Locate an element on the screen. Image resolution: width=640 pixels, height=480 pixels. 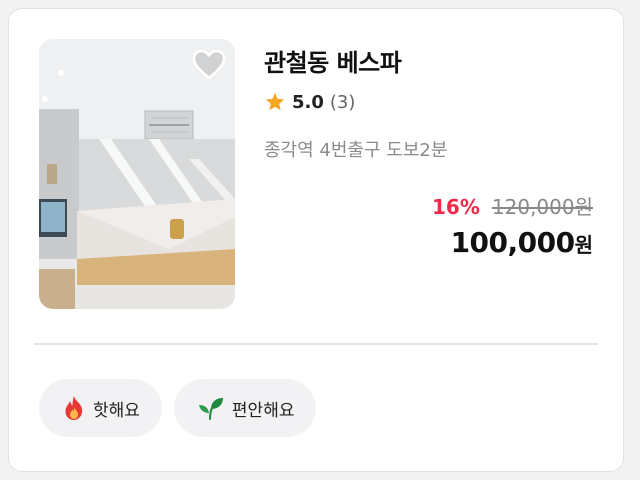
tag-hot: 핫해요 is located at coordinates (100, 408).